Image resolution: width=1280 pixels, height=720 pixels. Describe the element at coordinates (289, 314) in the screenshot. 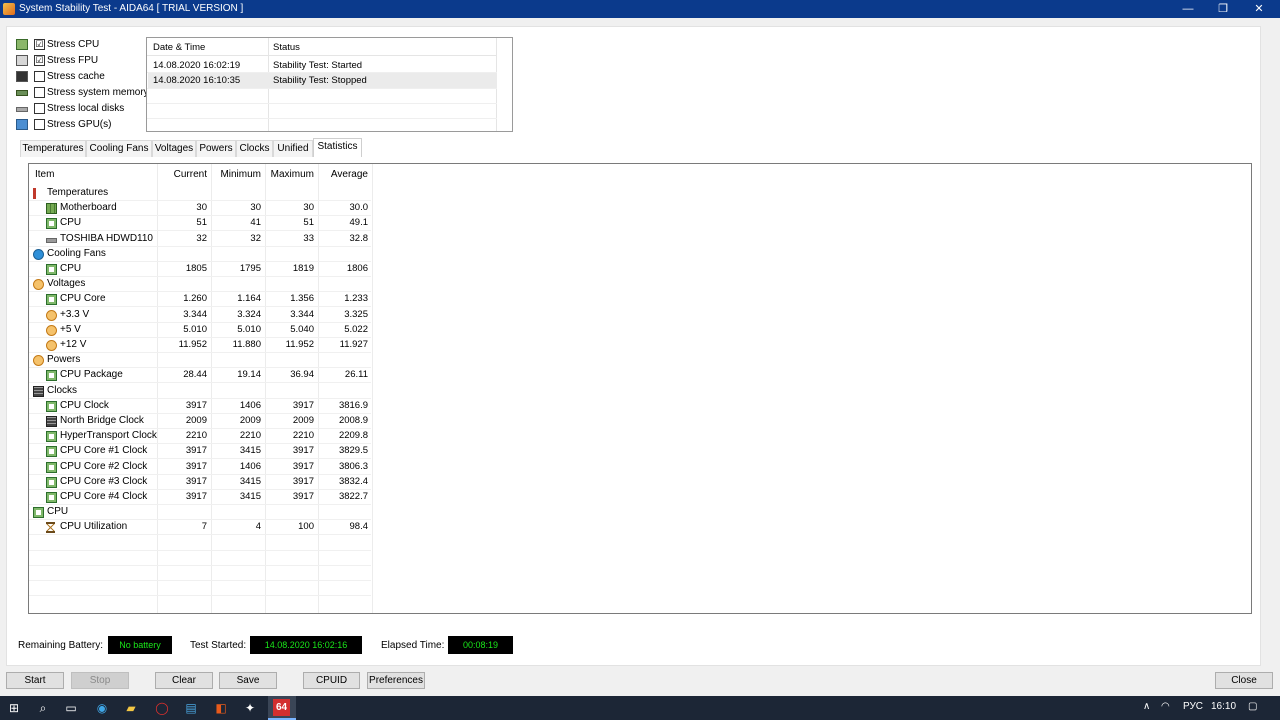

I see `maximum-value: 3.344` at that location.